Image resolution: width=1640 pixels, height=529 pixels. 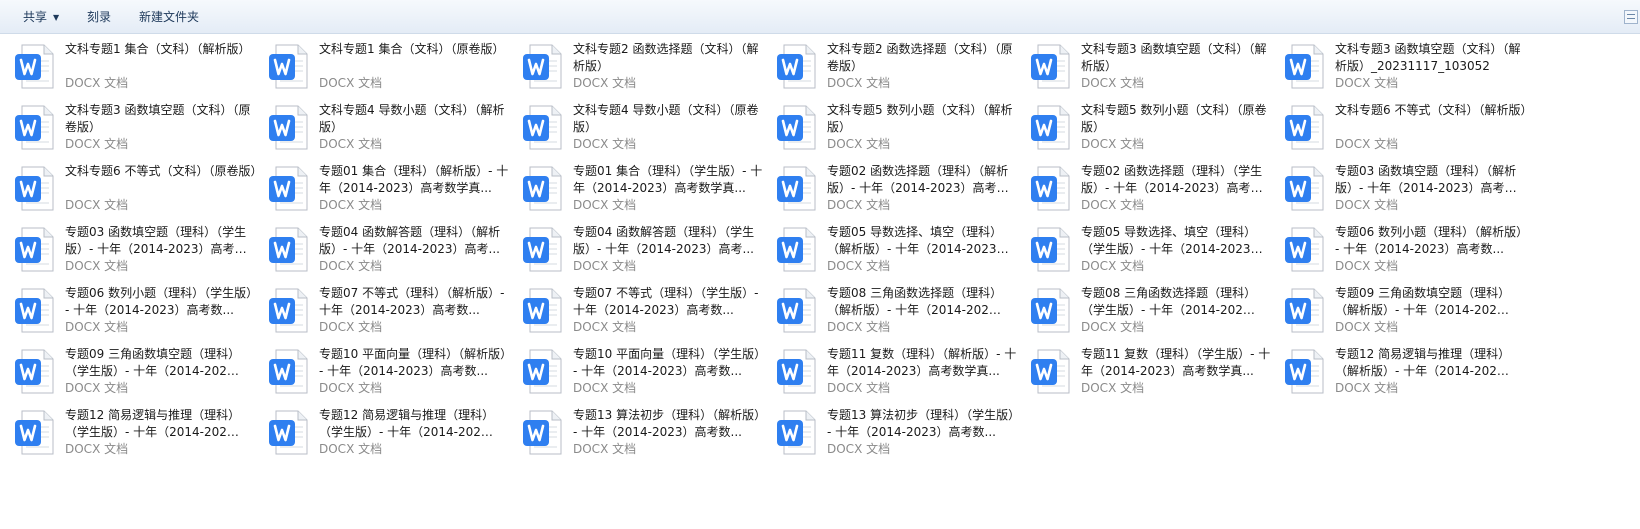 What do you see at coordinates (920, 118) in the screenshot?
I see `file-name: 文科专题5 数列小题（文科）（解析版）` at bounding box center [920, 118].